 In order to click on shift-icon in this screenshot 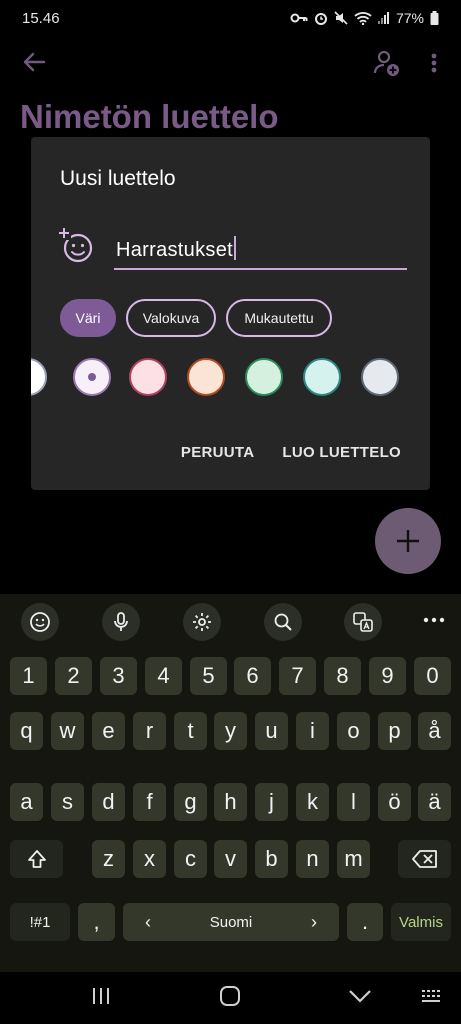, I will do `click(36, 859)`.